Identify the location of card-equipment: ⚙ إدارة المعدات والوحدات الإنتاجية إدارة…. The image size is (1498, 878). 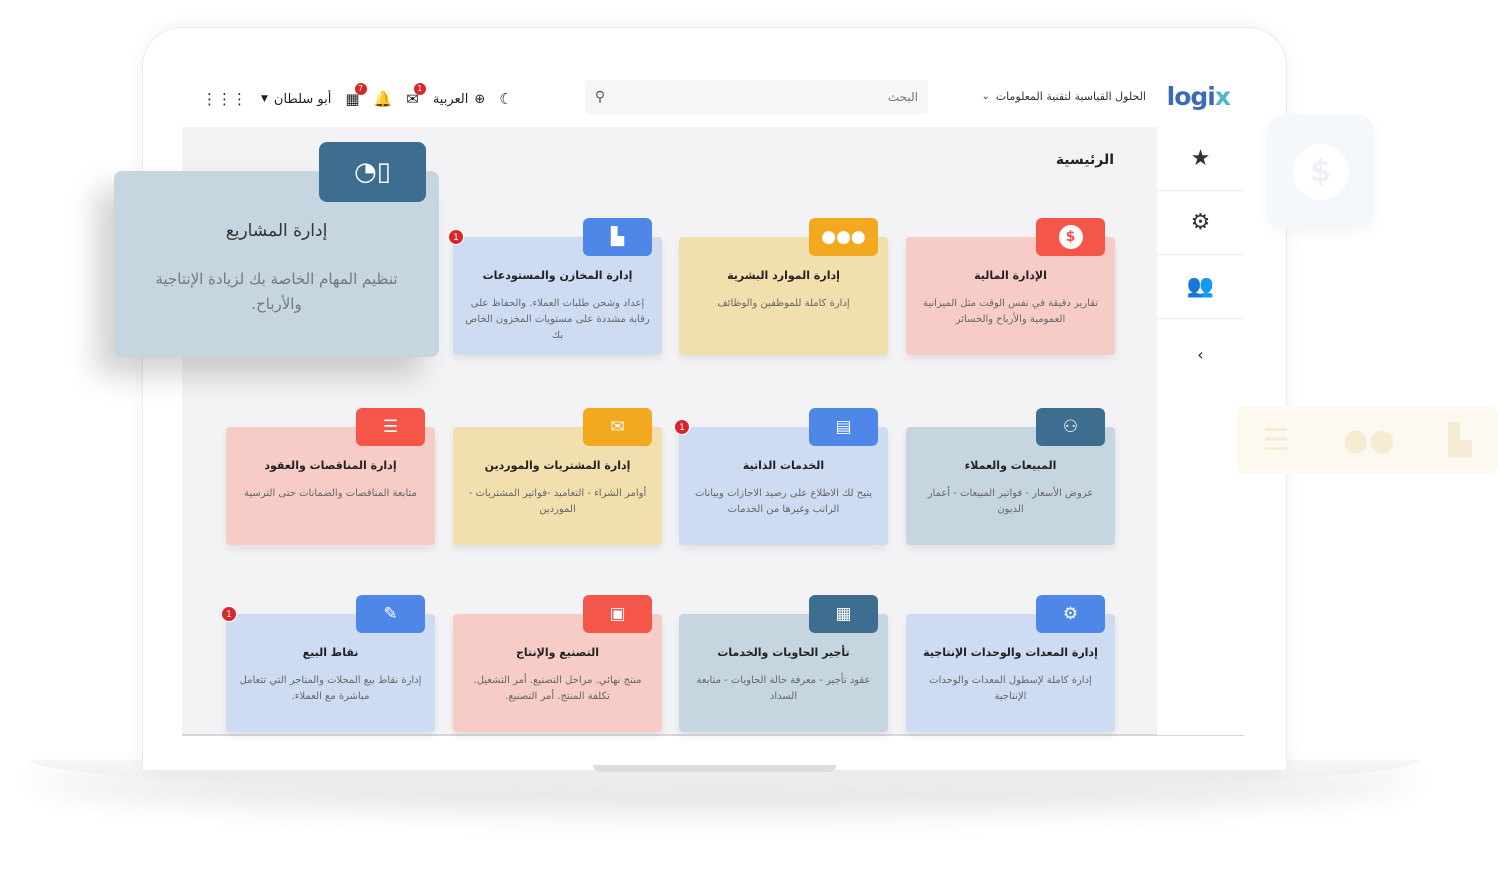
(1010, 663).